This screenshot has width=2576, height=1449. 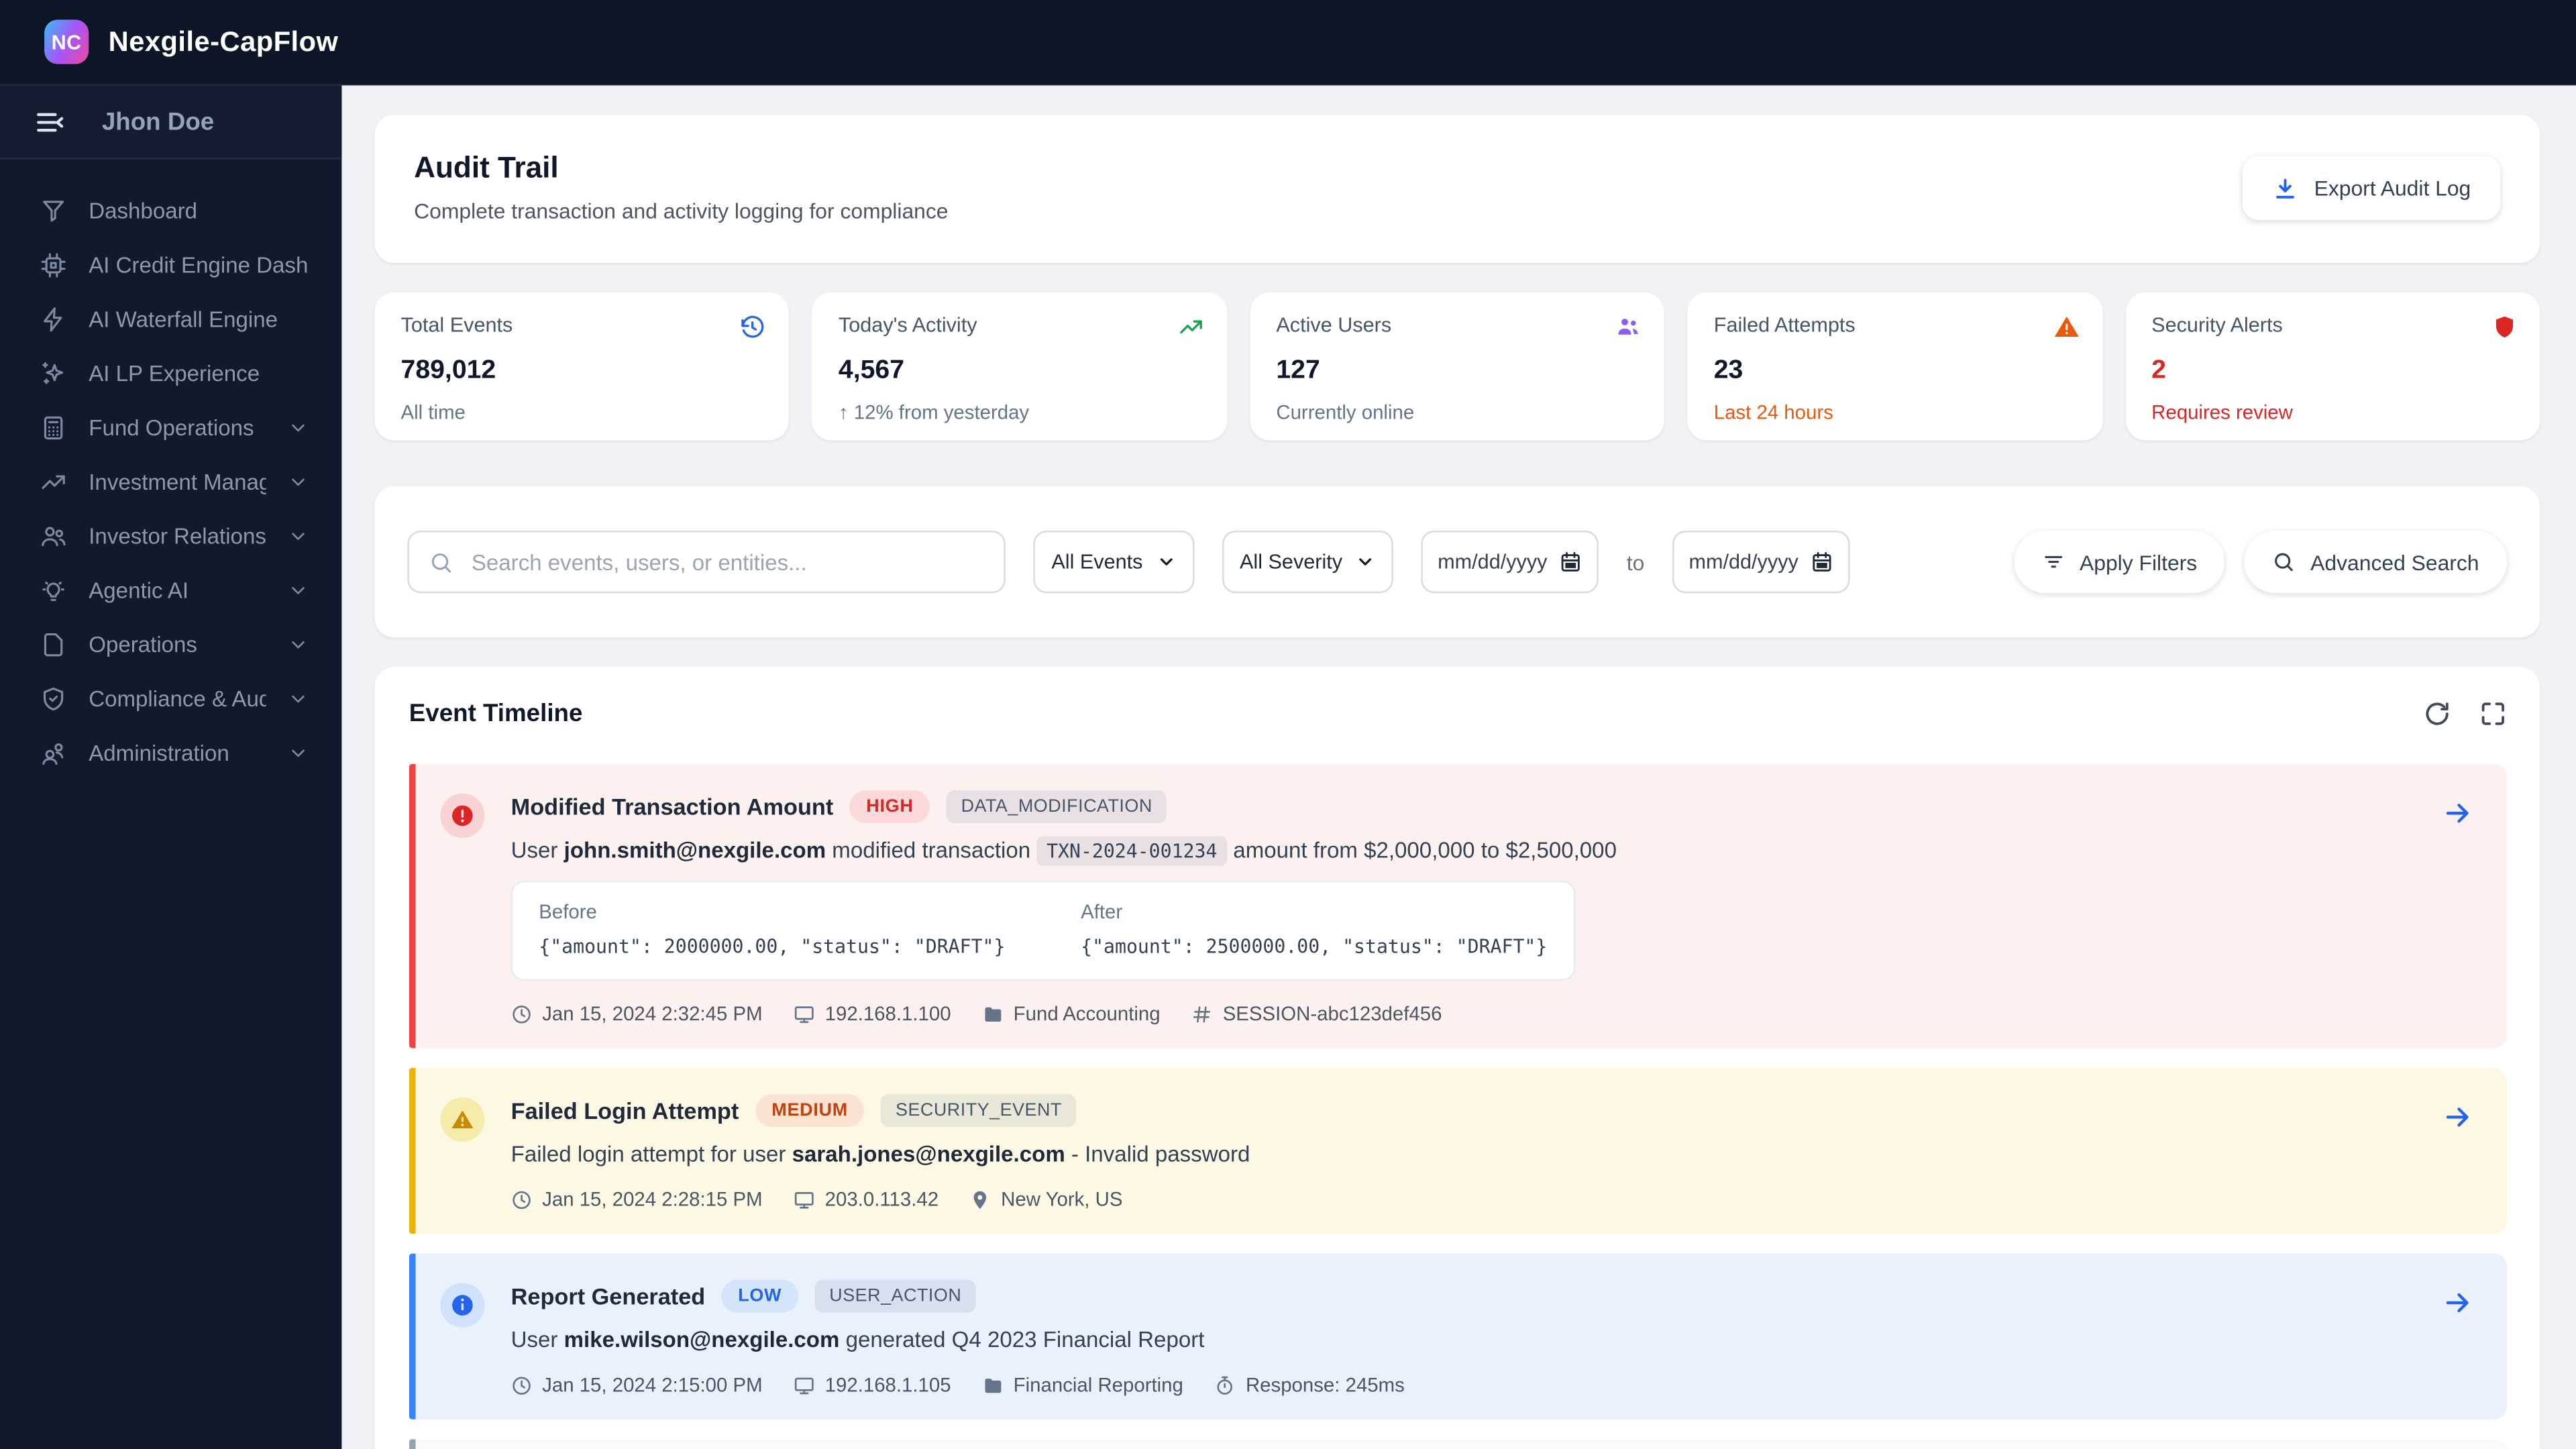 What do you see at coordinates (866, 1199) in the screenshot?
I see `event-ip-address: 203.0.113.42` at bounding box center [866, 1199].